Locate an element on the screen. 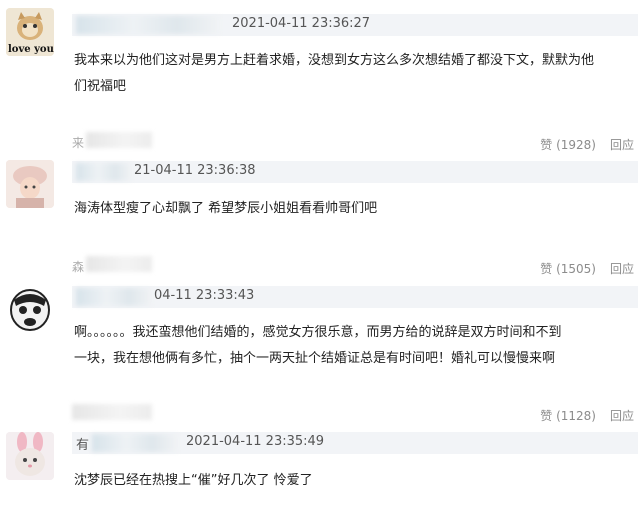  comment-1-line-2: 们祝福吧 is located at coordinates (100, 86).